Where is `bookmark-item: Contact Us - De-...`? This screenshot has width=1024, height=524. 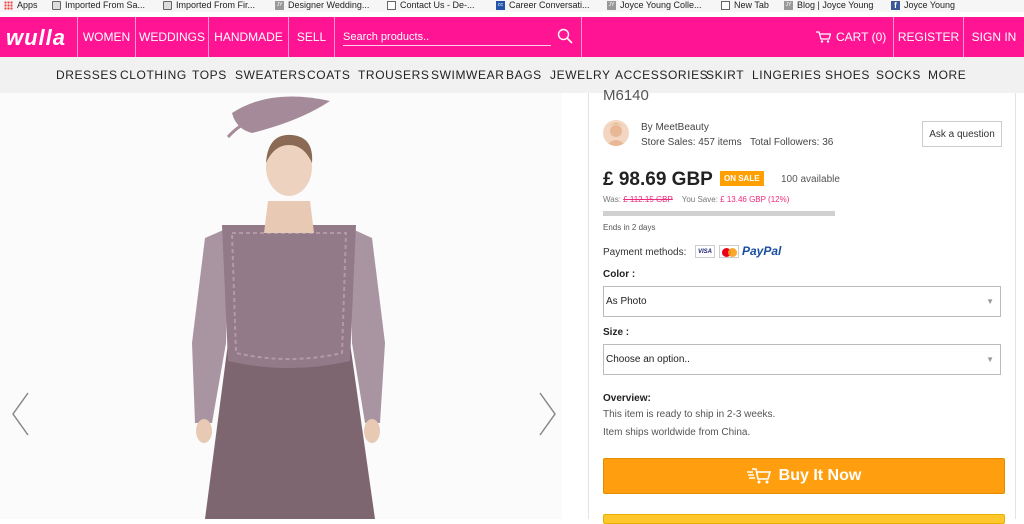
bookmark-item: Contact Us - De-... is located at coordinates (431, 5).